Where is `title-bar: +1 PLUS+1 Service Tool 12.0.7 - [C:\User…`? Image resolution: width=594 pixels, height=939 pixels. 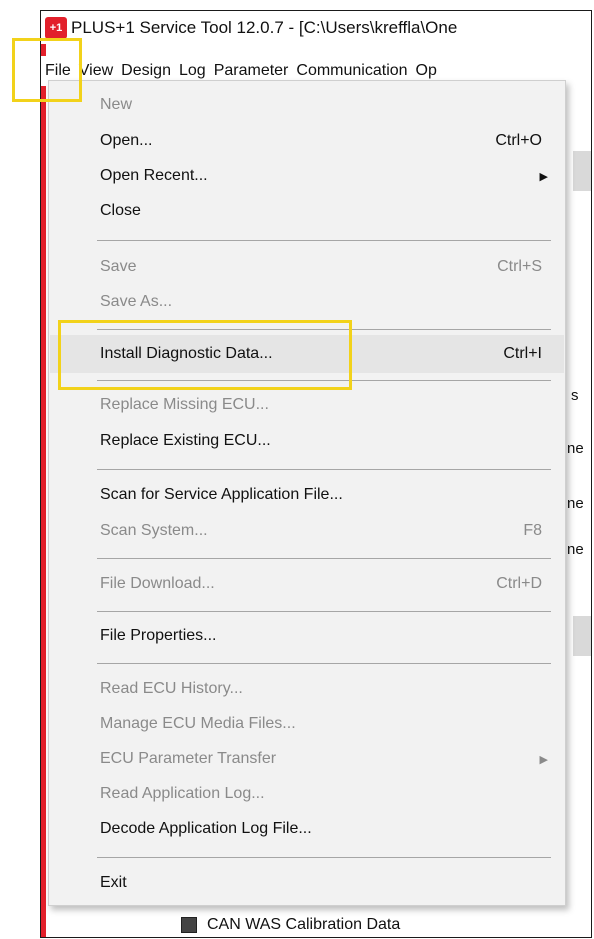 title-bar: +1 PLUS+1 Service Tool 12.0.7 - [C:\User… is located at coordinates (316, 27).